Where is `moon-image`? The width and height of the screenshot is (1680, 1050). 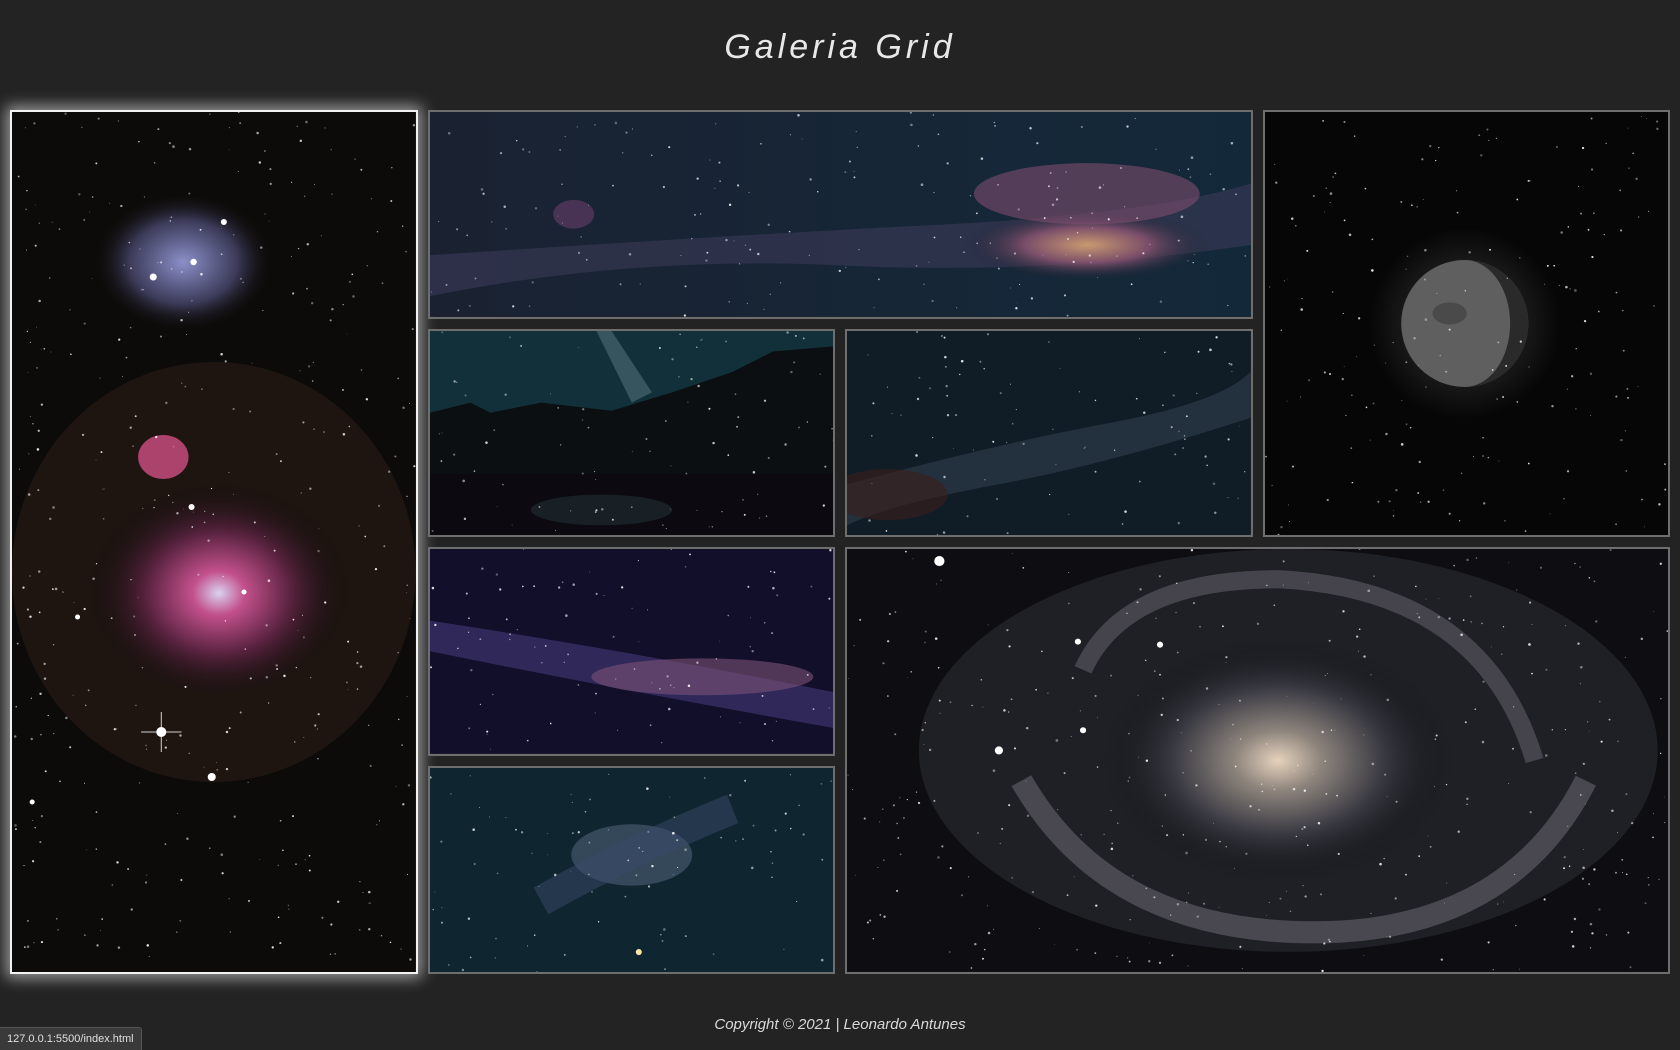 moon-image is located at coordinates (1466, 323).